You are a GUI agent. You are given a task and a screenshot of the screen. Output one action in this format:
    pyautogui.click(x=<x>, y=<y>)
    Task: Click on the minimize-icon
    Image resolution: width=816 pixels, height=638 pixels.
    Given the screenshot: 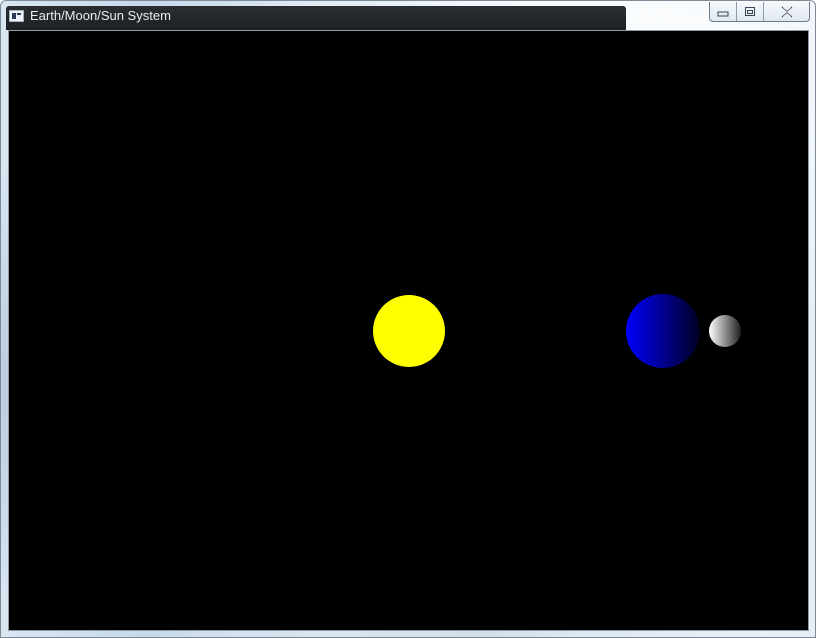 What is the action you would take?
    pyautogui.click(x=723, y=13)
    